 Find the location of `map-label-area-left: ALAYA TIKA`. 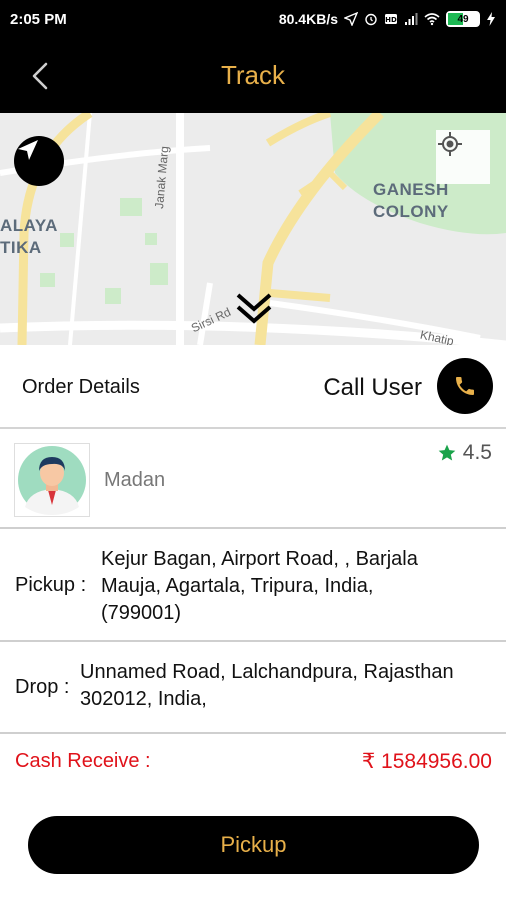

map-label-area-left: ALAYA TIKA is located at coordinates (29, 237).